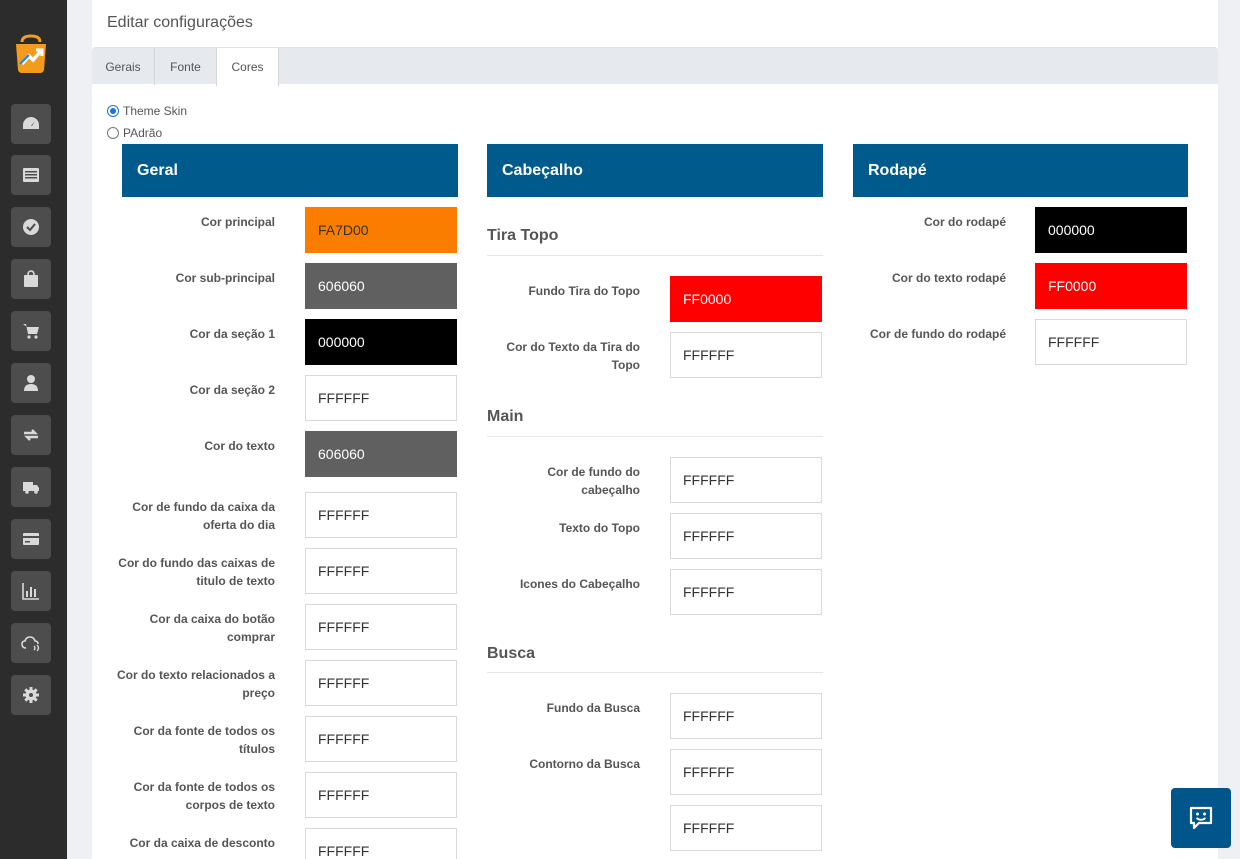 Image resolution: width=1240 pixels, height=859 pixels. What do you see at coordinates (579, 584) in the screenshot?
I see `field-label: Icones do Cabeçalho` at bounding box center [579, 584].